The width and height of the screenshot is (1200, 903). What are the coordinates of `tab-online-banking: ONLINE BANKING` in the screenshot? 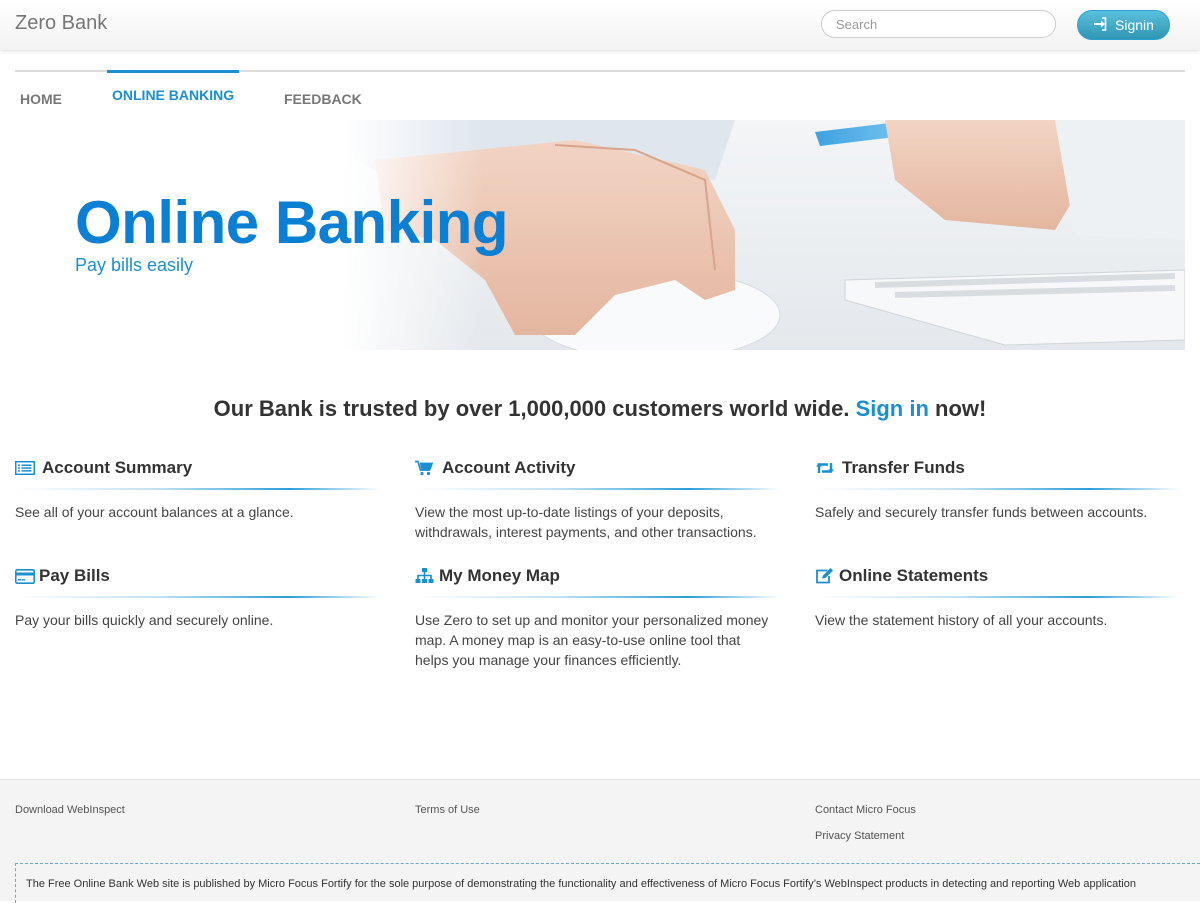 It's located at (173, 94).